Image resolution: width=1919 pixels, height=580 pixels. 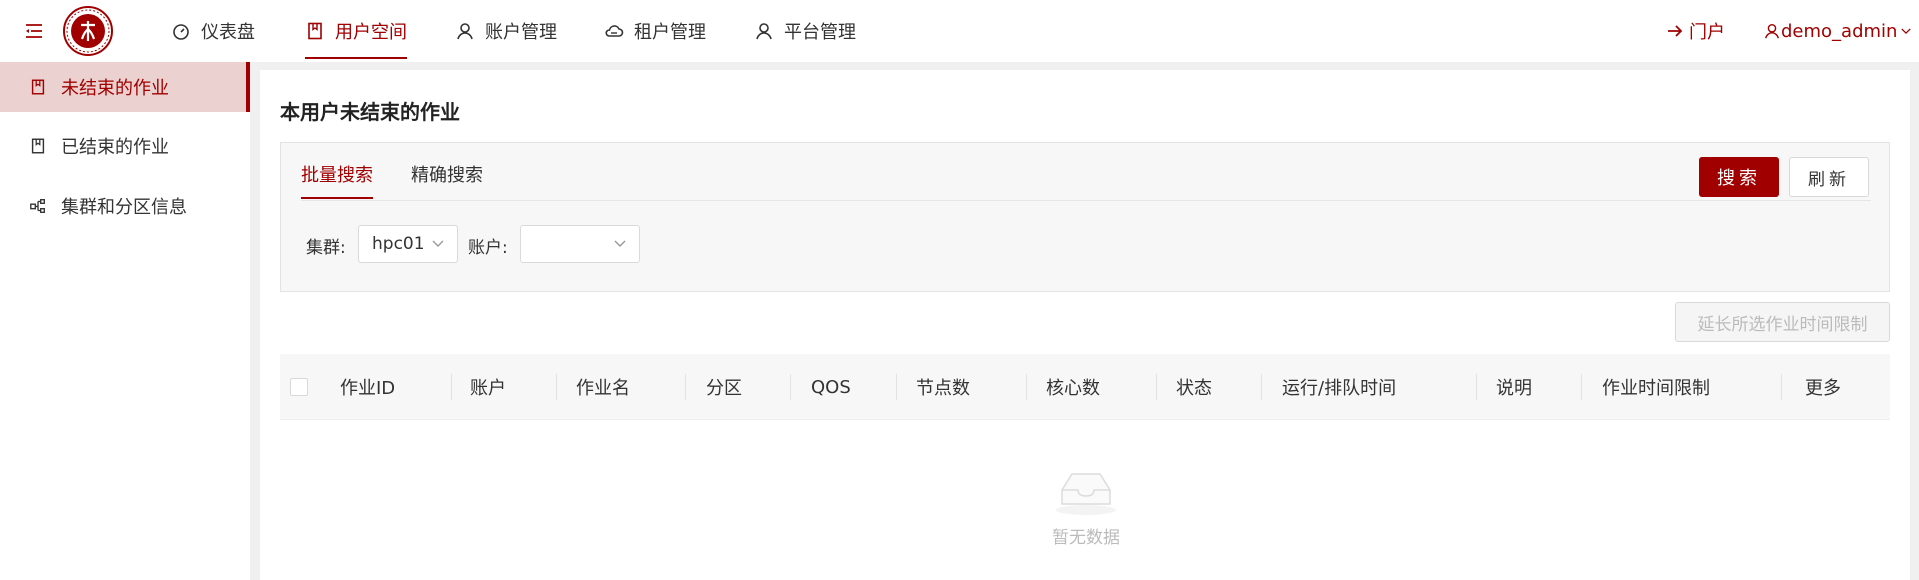 I want to click on cluster-label: 集群:, so click(x=326, y=248).